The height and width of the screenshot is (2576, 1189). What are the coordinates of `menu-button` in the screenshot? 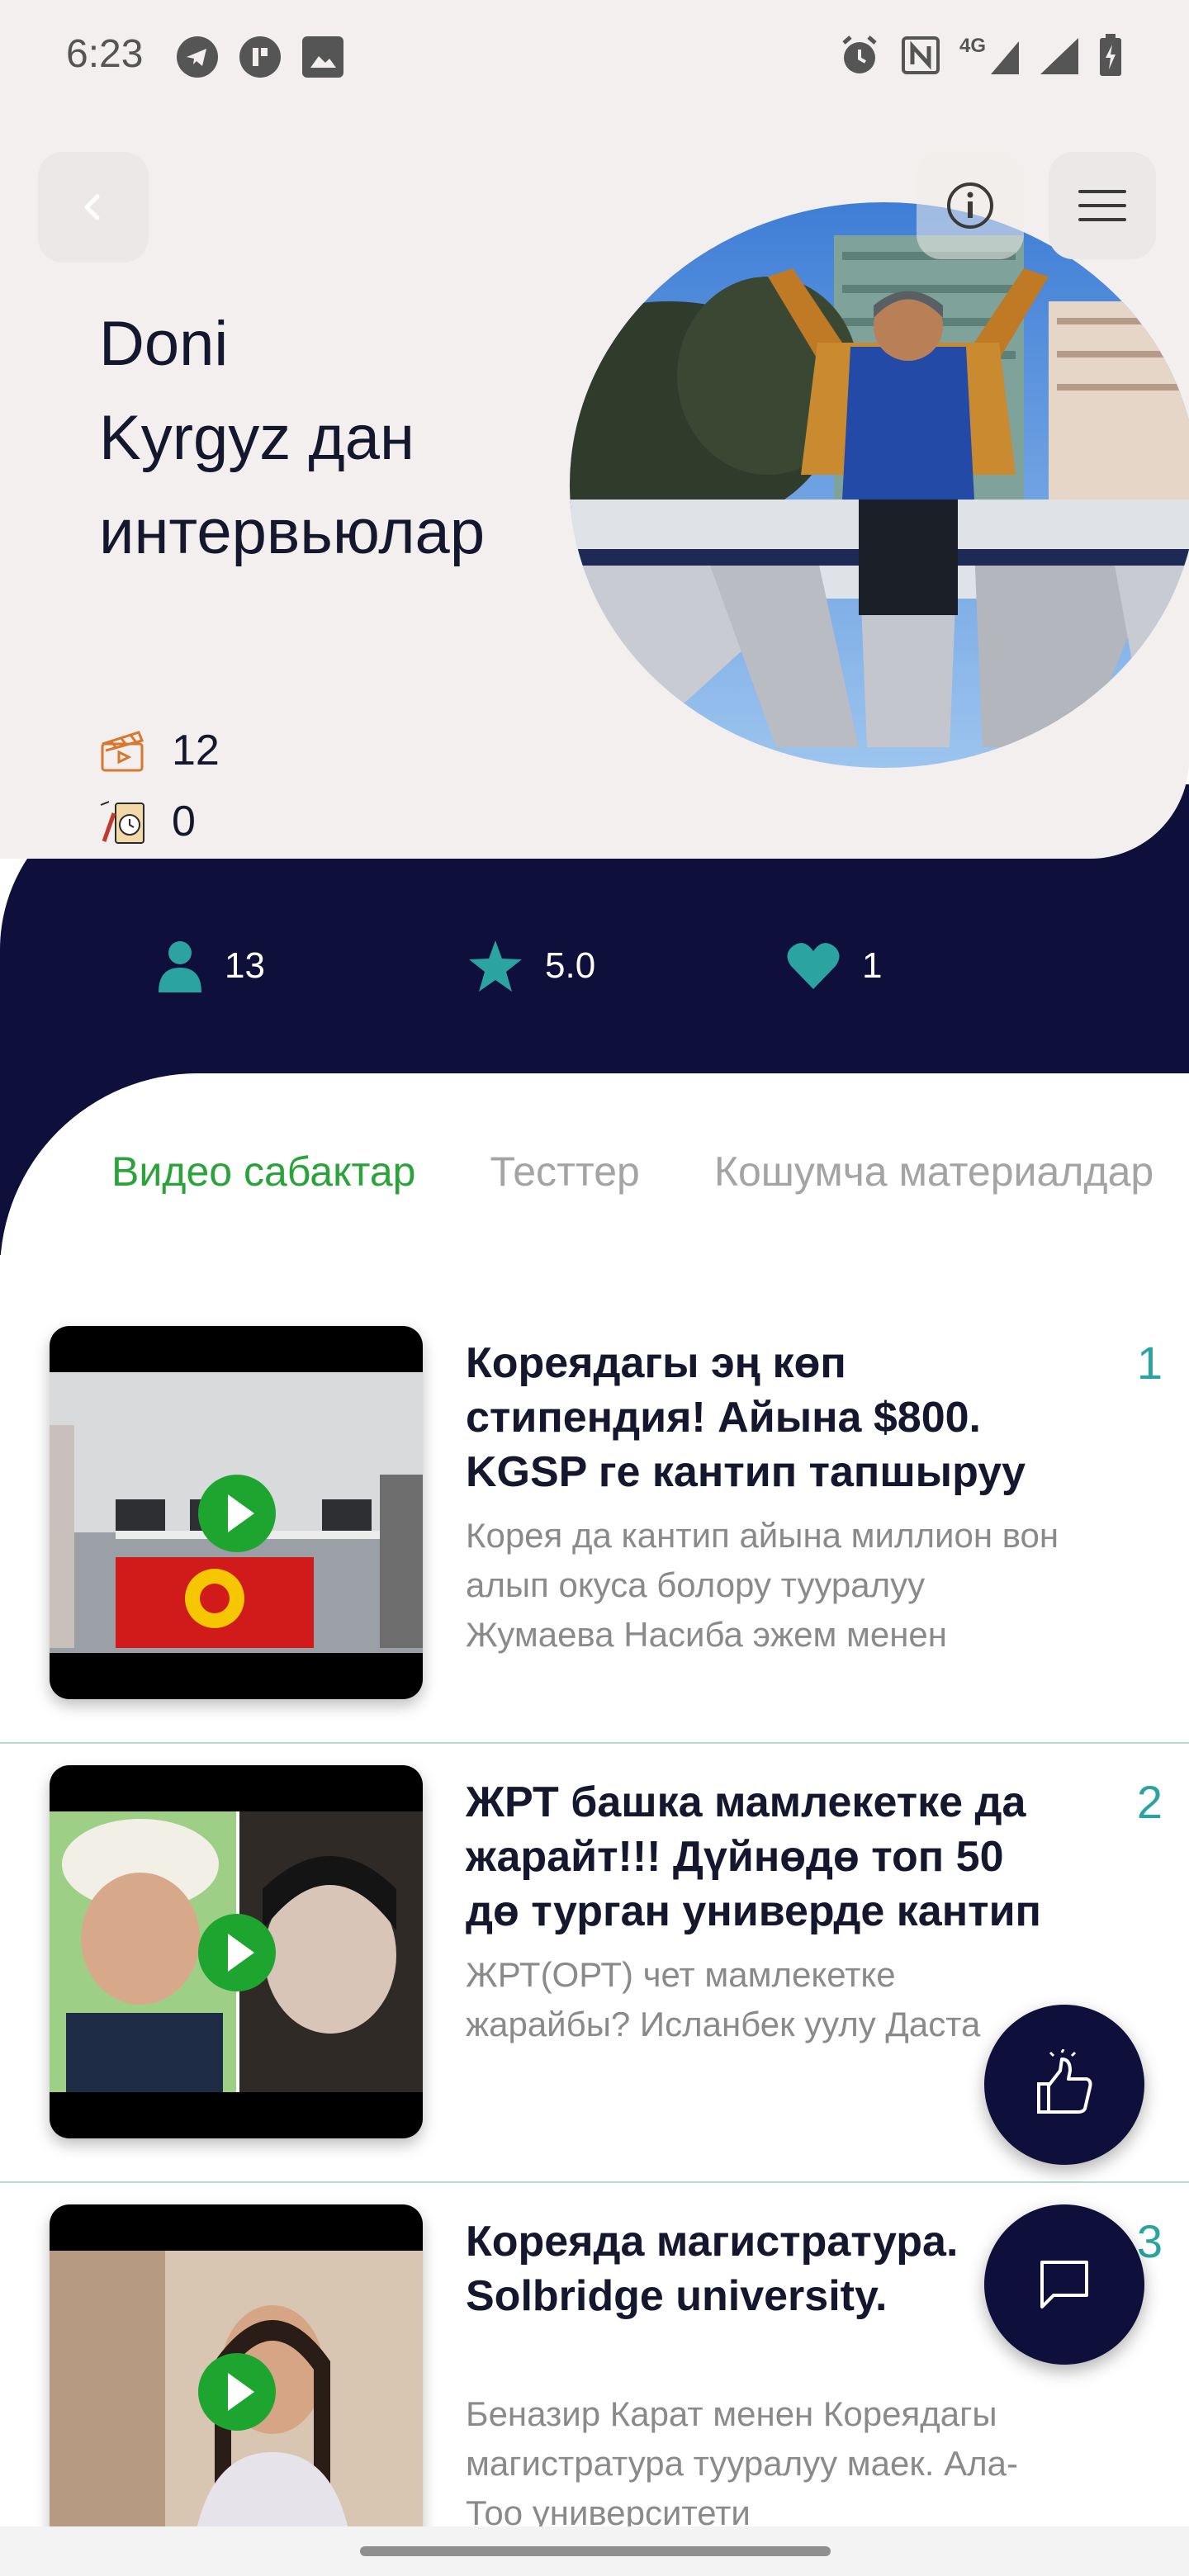 It's located at (1102, 205).